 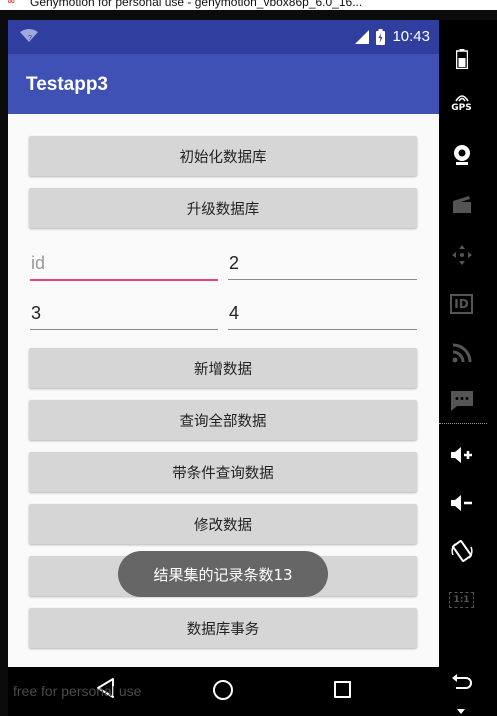 I want to click on field-3-underline, so click(x=124, y=329).